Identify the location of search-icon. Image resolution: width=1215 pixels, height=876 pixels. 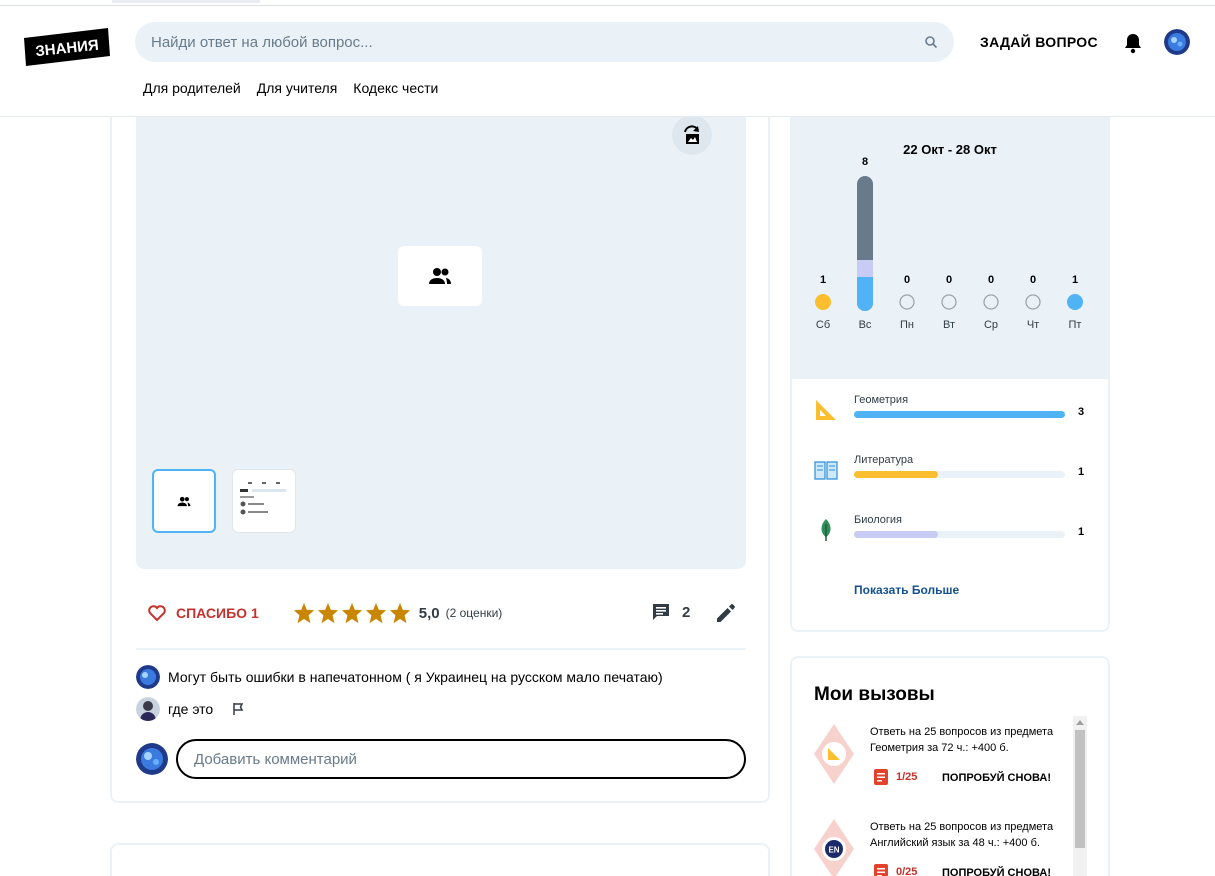
(931, 42).